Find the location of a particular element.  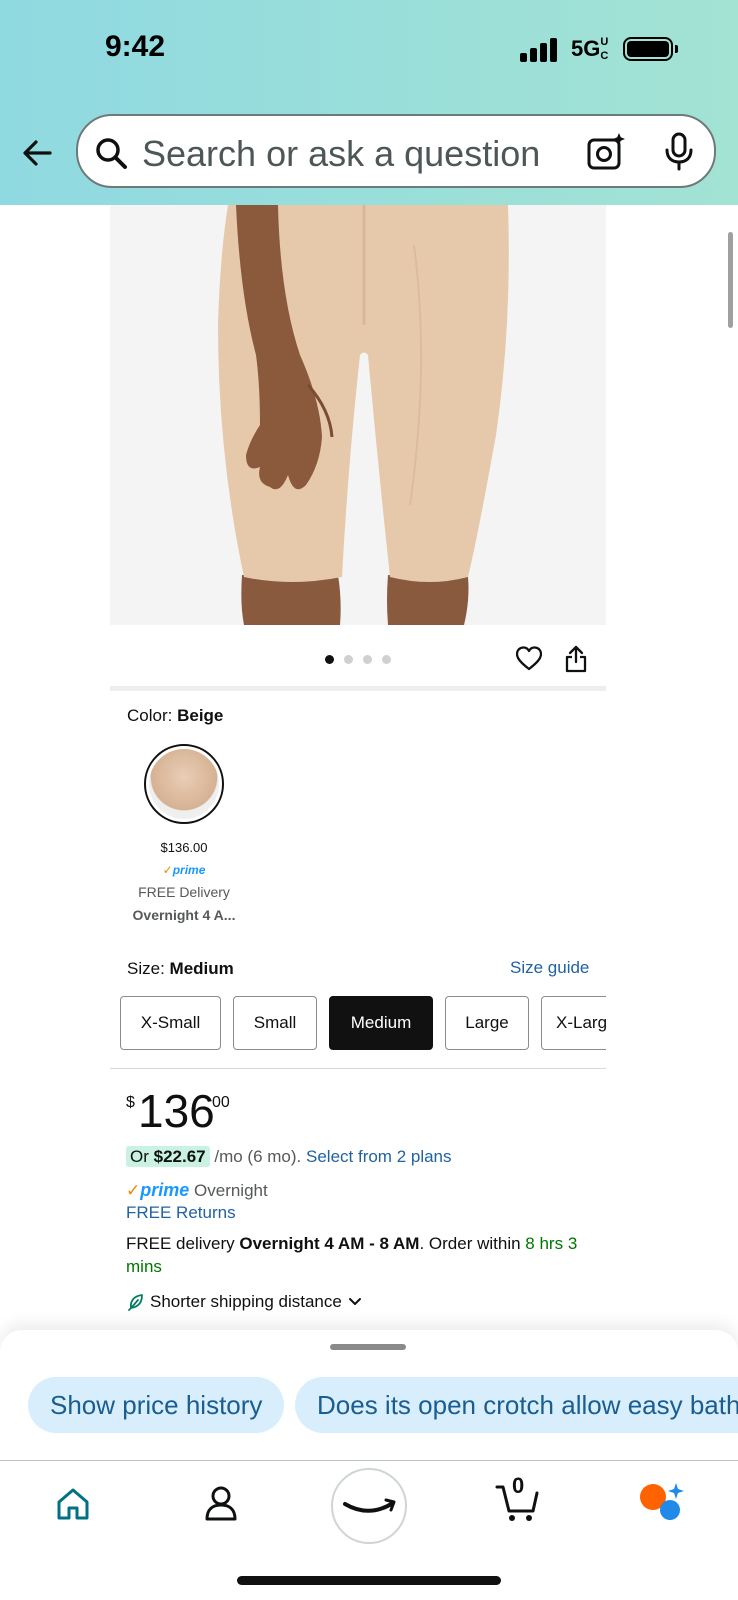

shorter-shipping-label: Shorter shipping distance is located at coordinates (246, 1301).